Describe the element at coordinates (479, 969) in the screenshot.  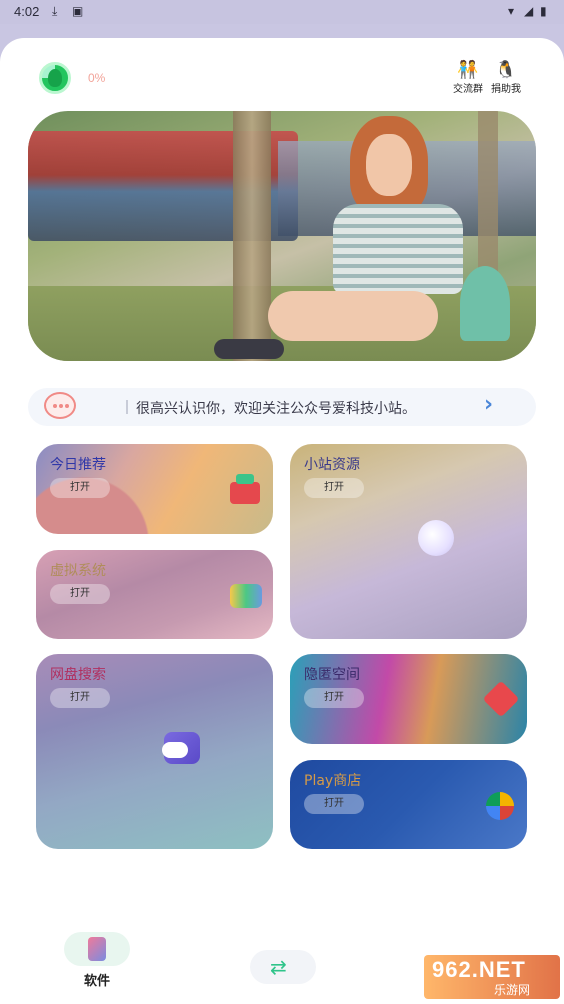
I see `watermark-main: 962.NET` at that location.